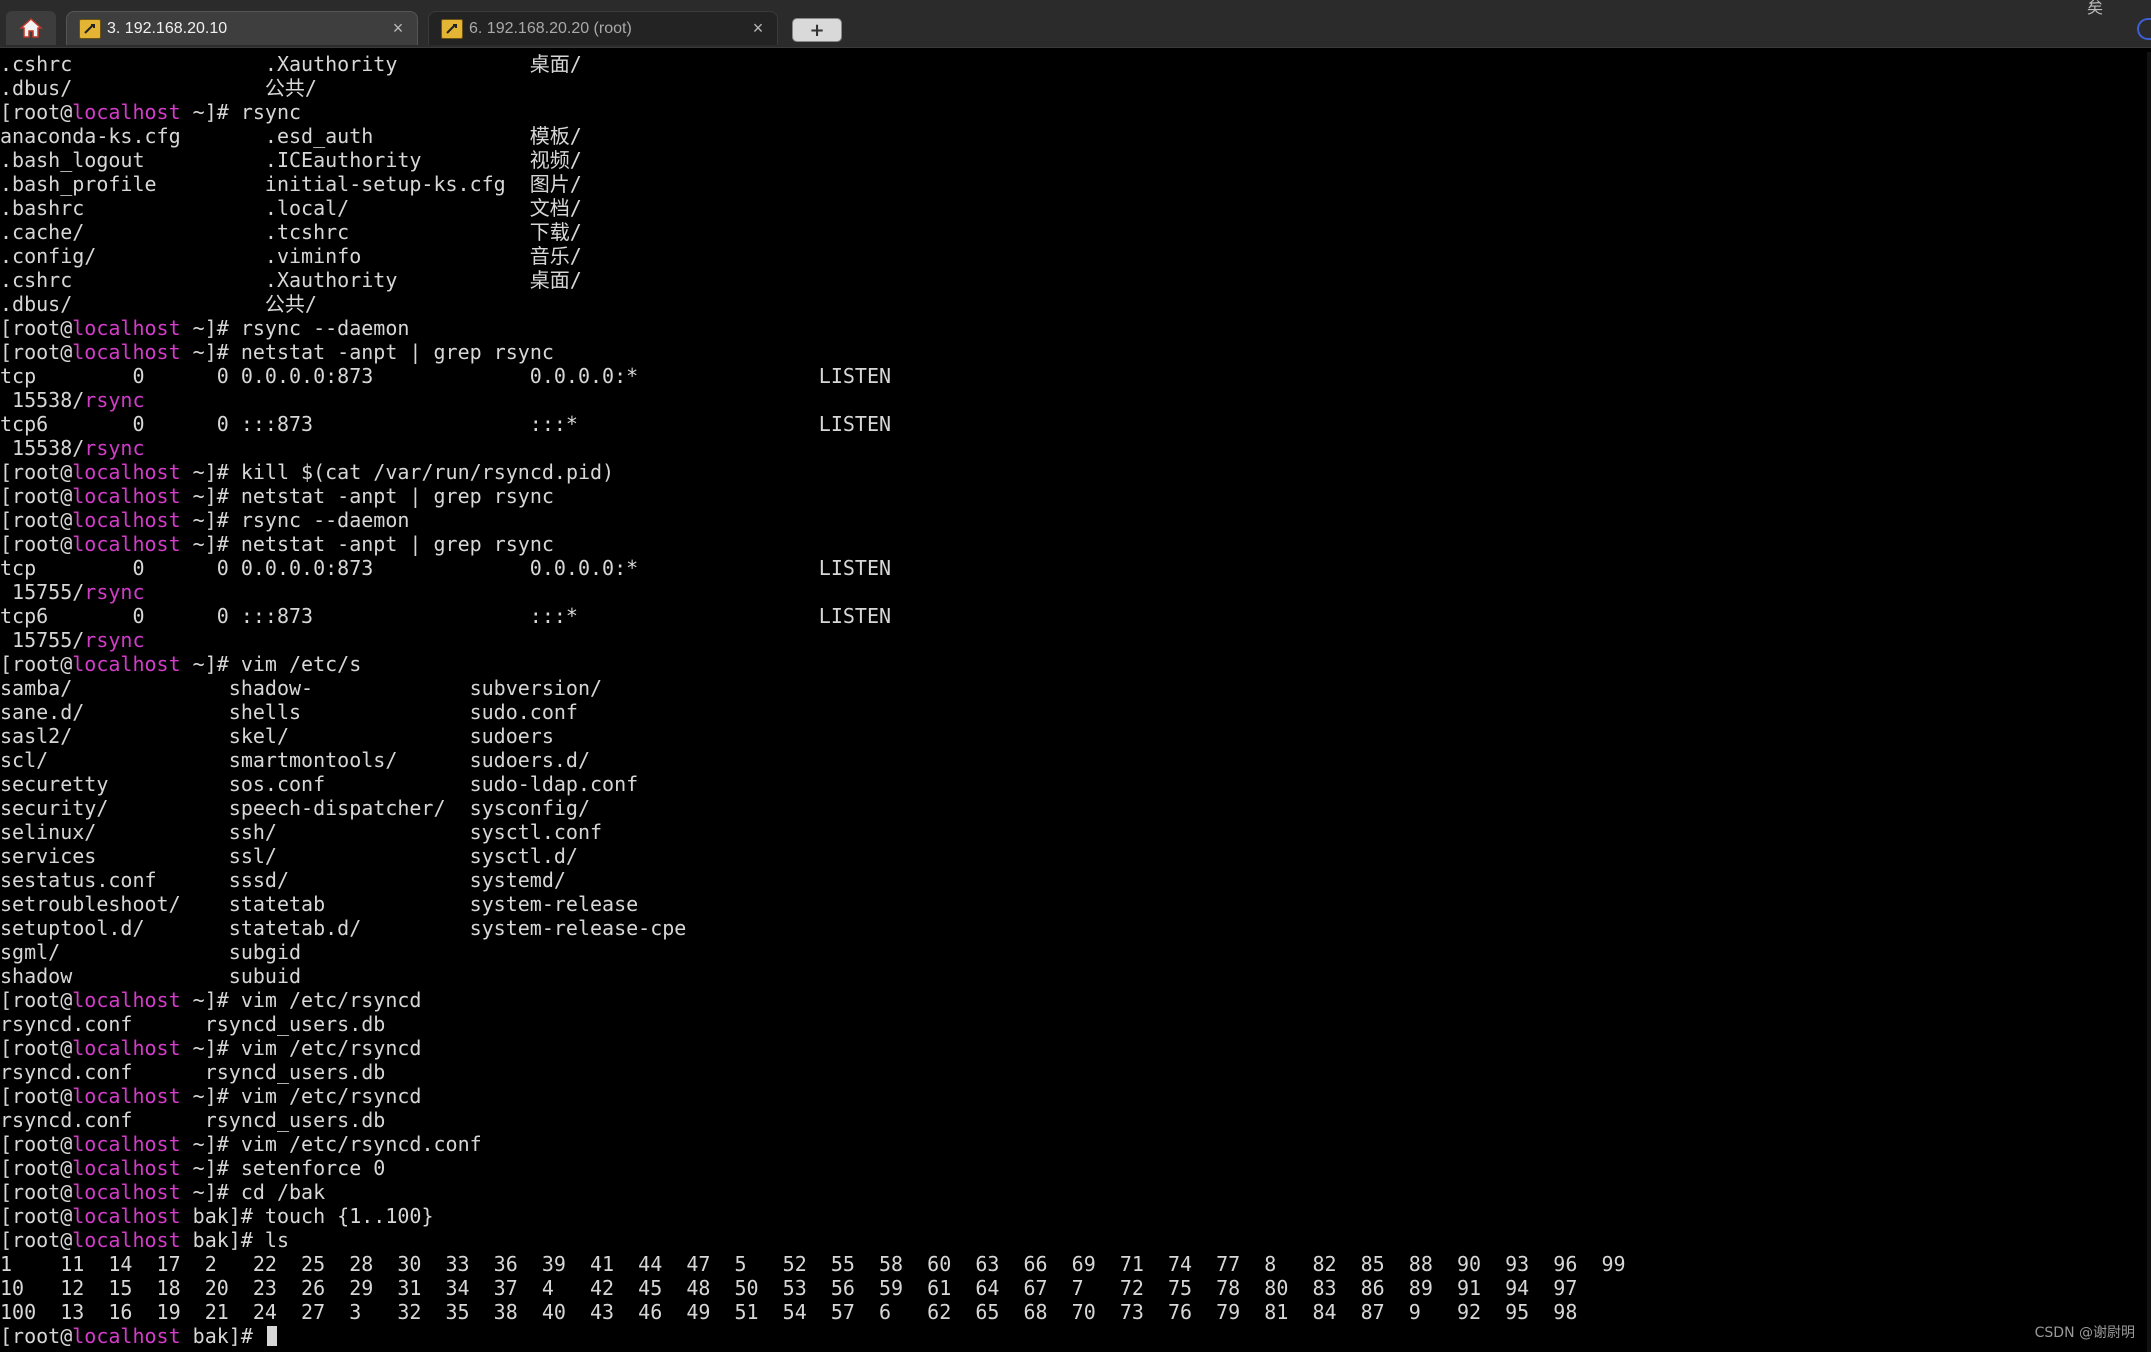  I want to click on terminal-text: .config/ .viminfo 音乐/, so click(291, 256).